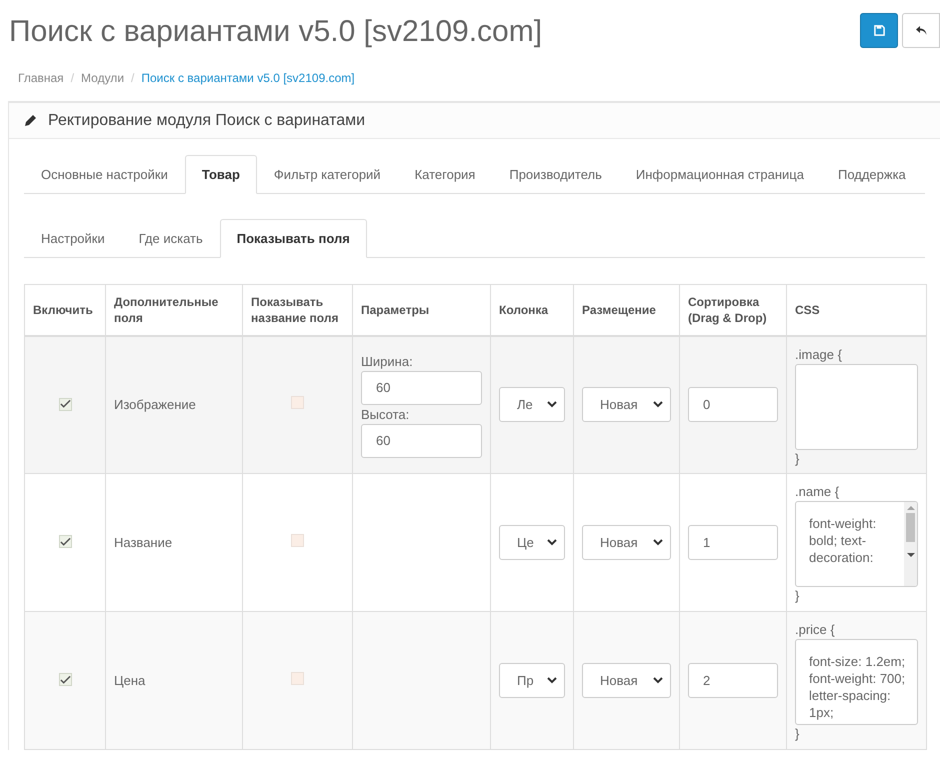 The height and width of the screenshot is (763, 940). Describe the element at coordinates (815, 630) in the screenshot. I see `css-selector-label: .price {` at that location.